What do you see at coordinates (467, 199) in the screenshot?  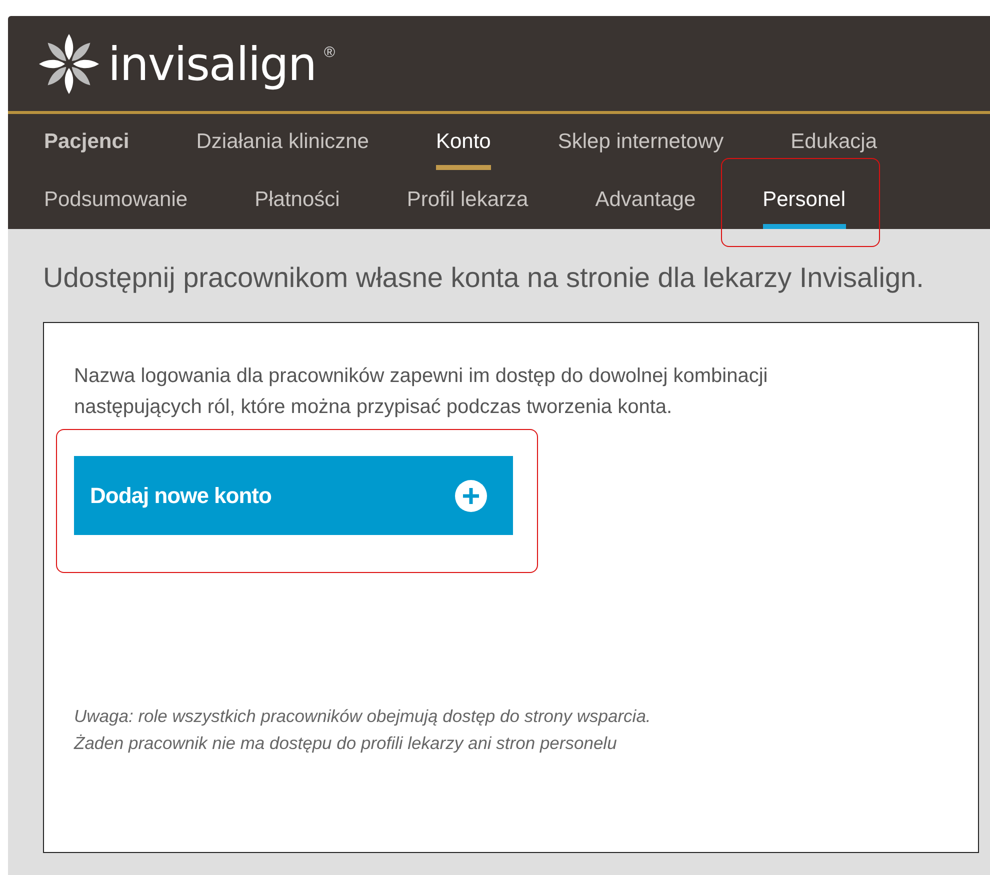 I see `nav-tab: Profil lekarza` at bounding box center [467, 199].